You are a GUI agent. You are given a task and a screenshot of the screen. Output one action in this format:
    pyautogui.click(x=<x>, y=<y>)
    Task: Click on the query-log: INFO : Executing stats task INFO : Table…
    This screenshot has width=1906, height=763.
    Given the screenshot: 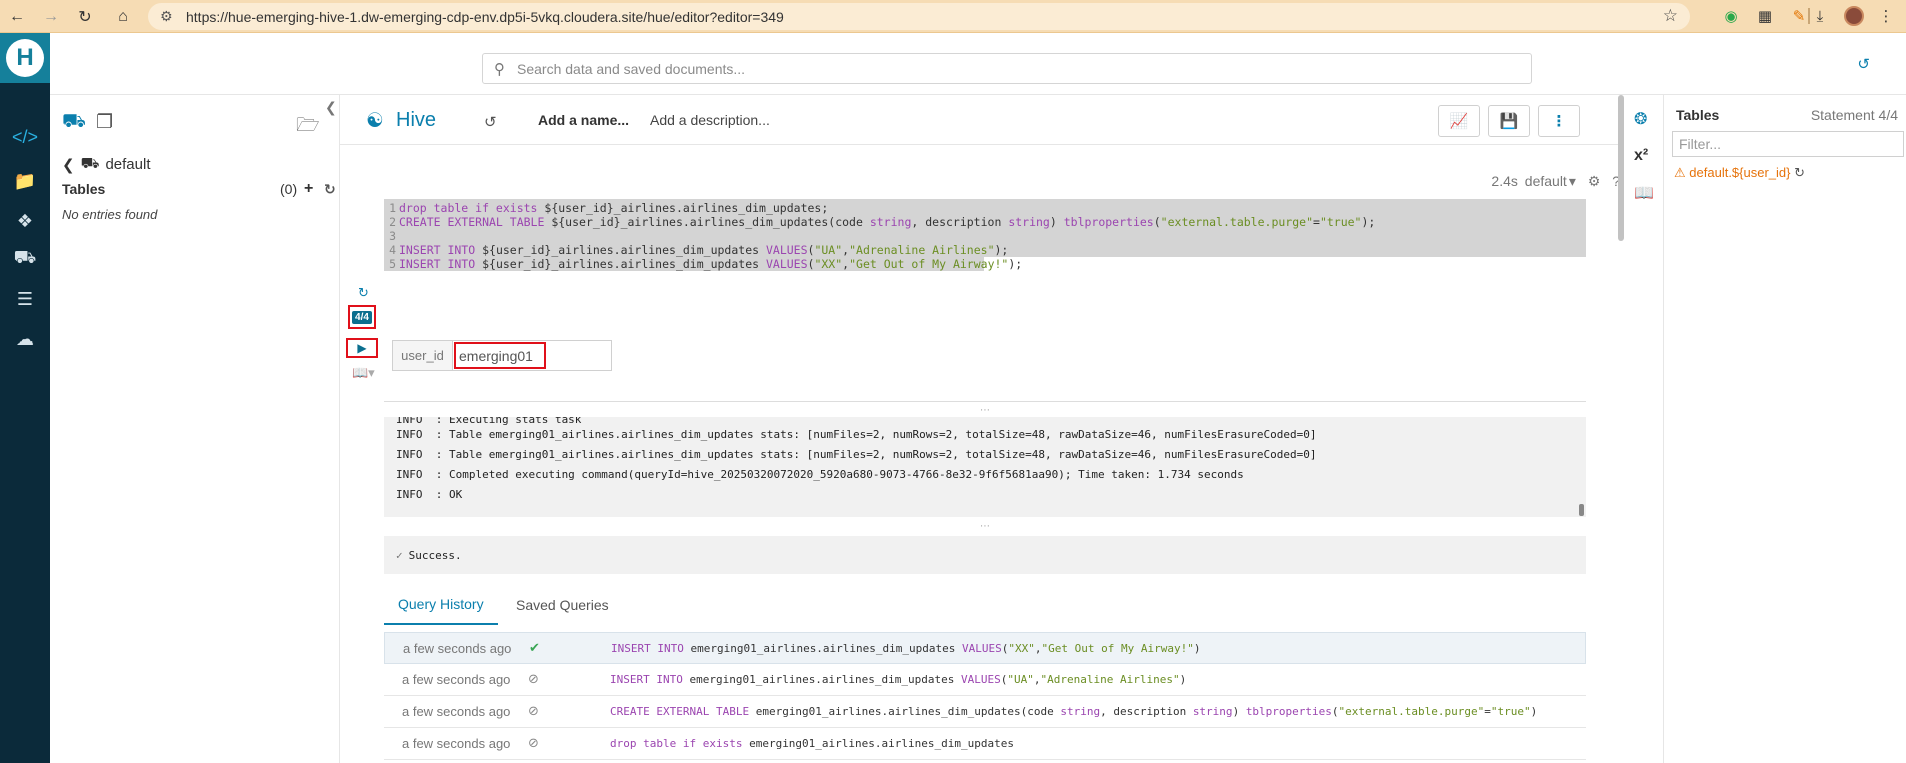 What is the action you would take?
    pyautogui.click(x=985, y=467)
    